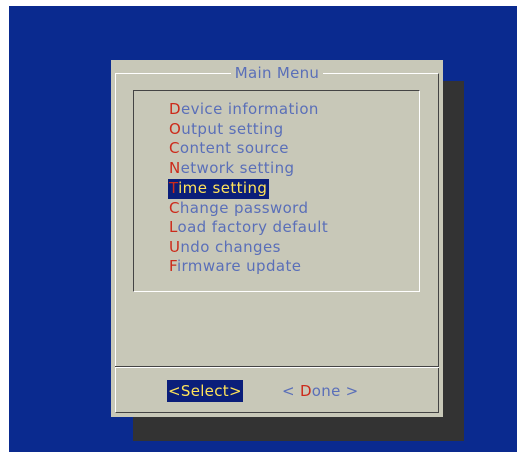  What do you see at coordinates (244, 207) in the screenshot?
I see `menu-item-label: hange password` at bounding box center [244, 207].